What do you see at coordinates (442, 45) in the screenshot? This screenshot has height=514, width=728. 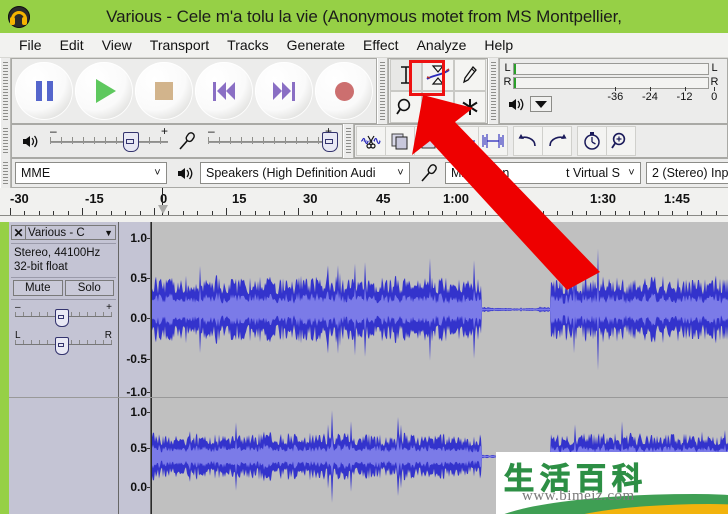 I see `menu-analyze: Analyze` at bounding box center [442, 45].